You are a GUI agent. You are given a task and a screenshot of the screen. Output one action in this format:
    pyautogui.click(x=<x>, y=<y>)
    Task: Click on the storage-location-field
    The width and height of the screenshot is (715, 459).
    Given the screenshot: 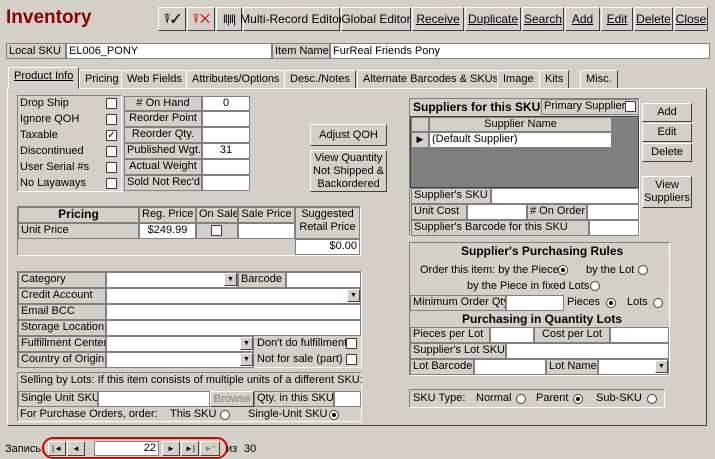 What is the action you would take?
    pyautogui.click(x=233, y=328)
    